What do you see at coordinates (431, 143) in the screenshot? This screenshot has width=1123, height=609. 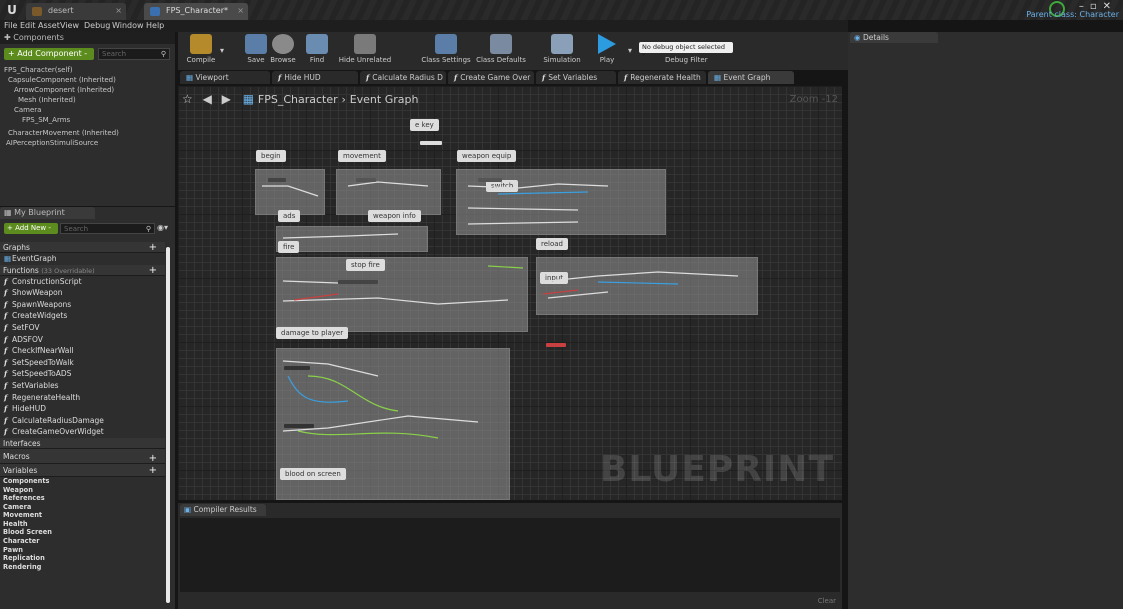 I see `node-e-key` at bounding box center [431, 143].